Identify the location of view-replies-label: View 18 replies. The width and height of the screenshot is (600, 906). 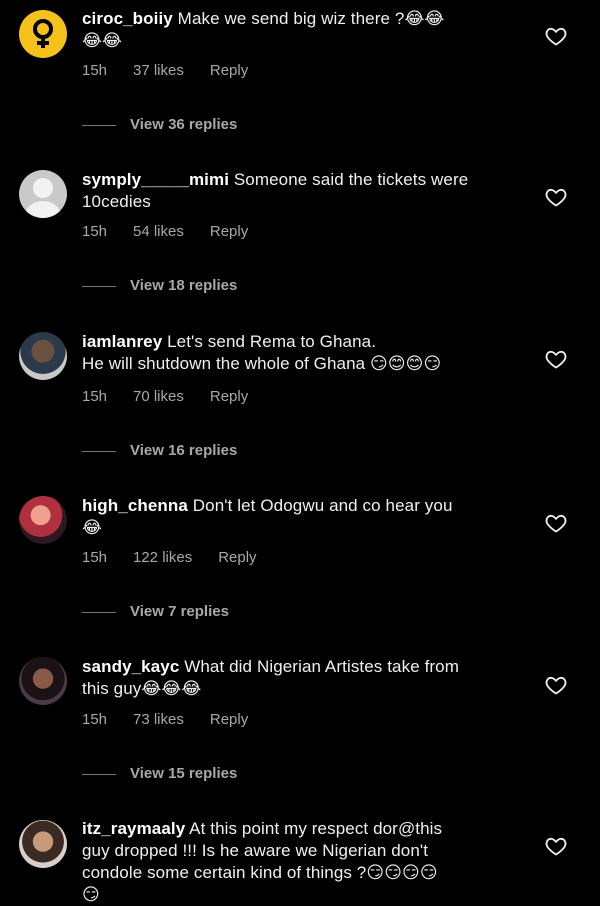
(184, 285).